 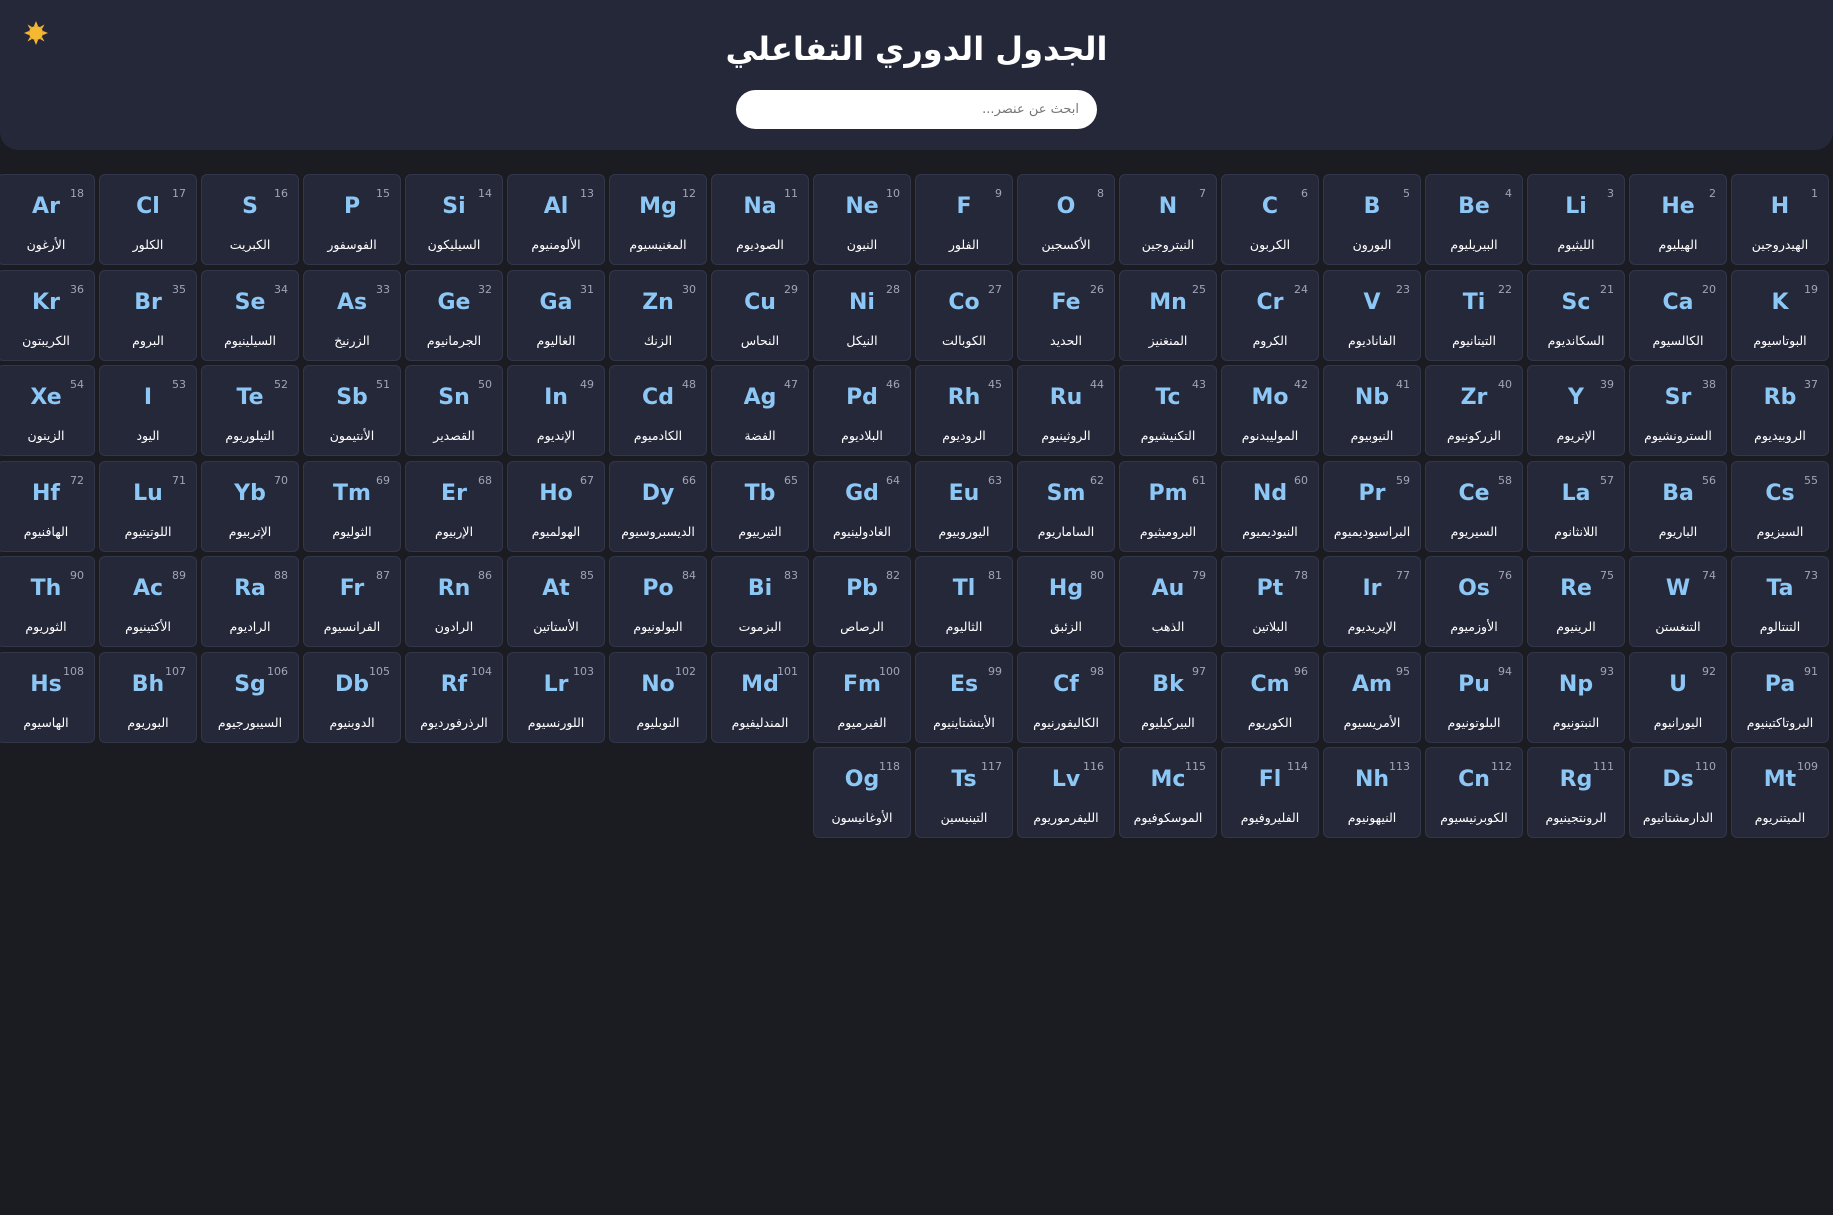 What do you see at coordinates (556, 315) in the screenshot?
I see `element-cell-ga: 31 Ga الغاليوم` at bounding box center [556, 315].